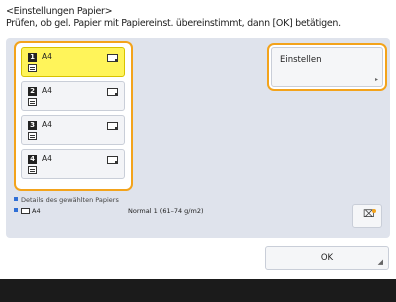 The image size is (396, 302). What do you see at coordinates (32, 57) in the screenshot?
I see `tray-number-1: 1` at bounding box center [32, 57].